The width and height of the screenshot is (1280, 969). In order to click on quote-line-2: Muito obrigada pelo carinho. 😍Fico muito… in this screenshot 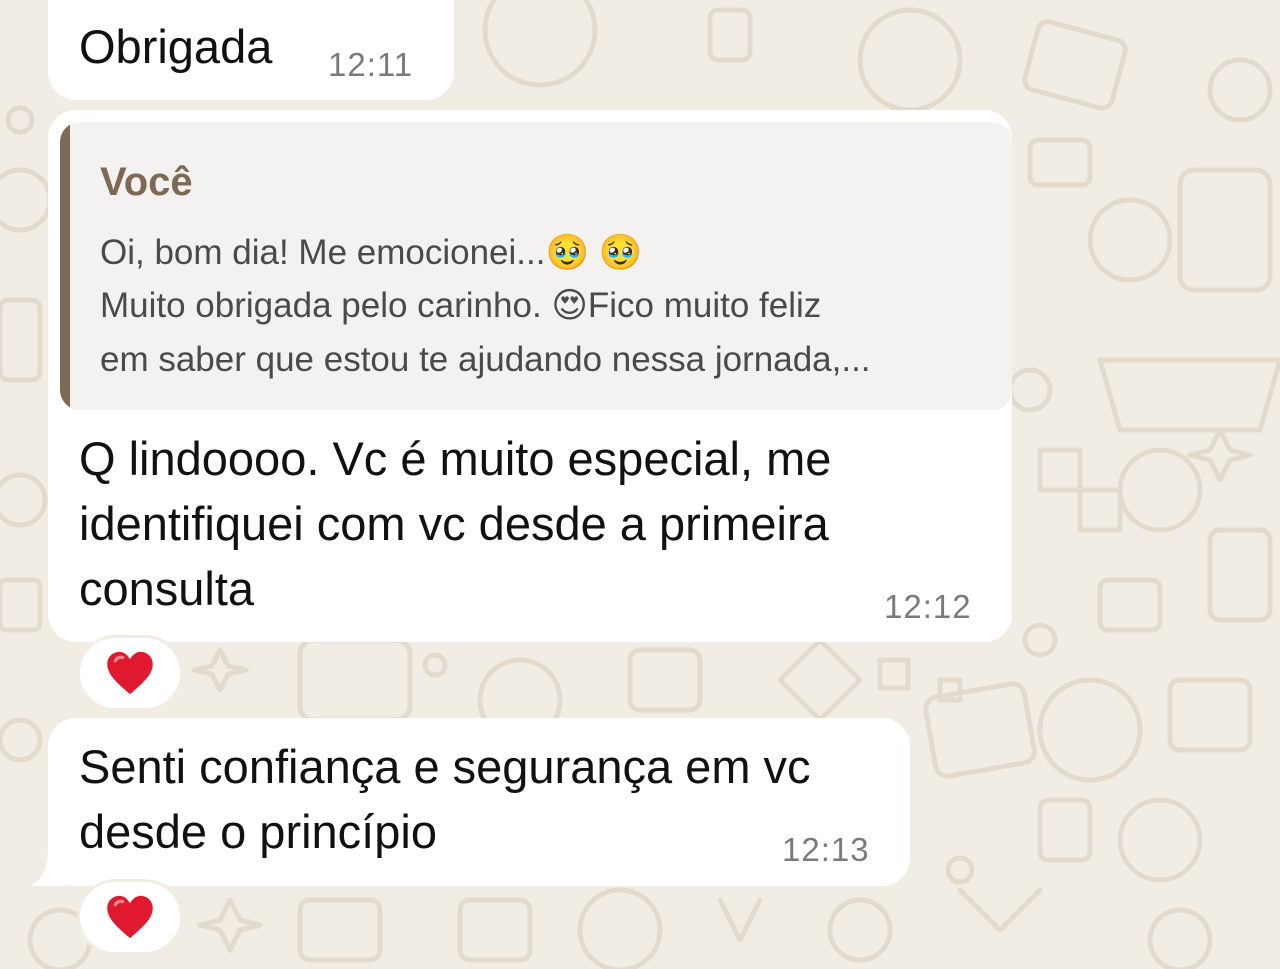, I will do `click(461, 305)`.